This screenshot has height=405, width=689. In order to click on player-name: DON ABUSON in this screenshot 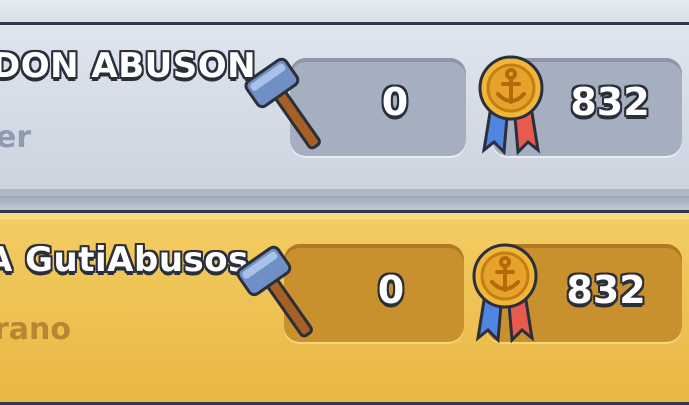, I will do `click(128, 66)`.